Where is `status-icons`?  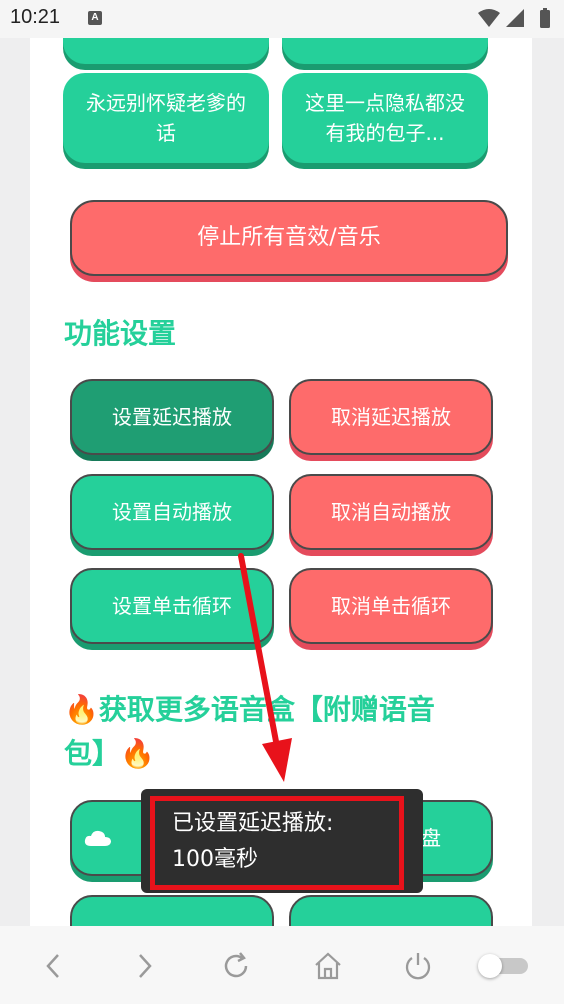
status-icons is located at coordinates (514, 18).